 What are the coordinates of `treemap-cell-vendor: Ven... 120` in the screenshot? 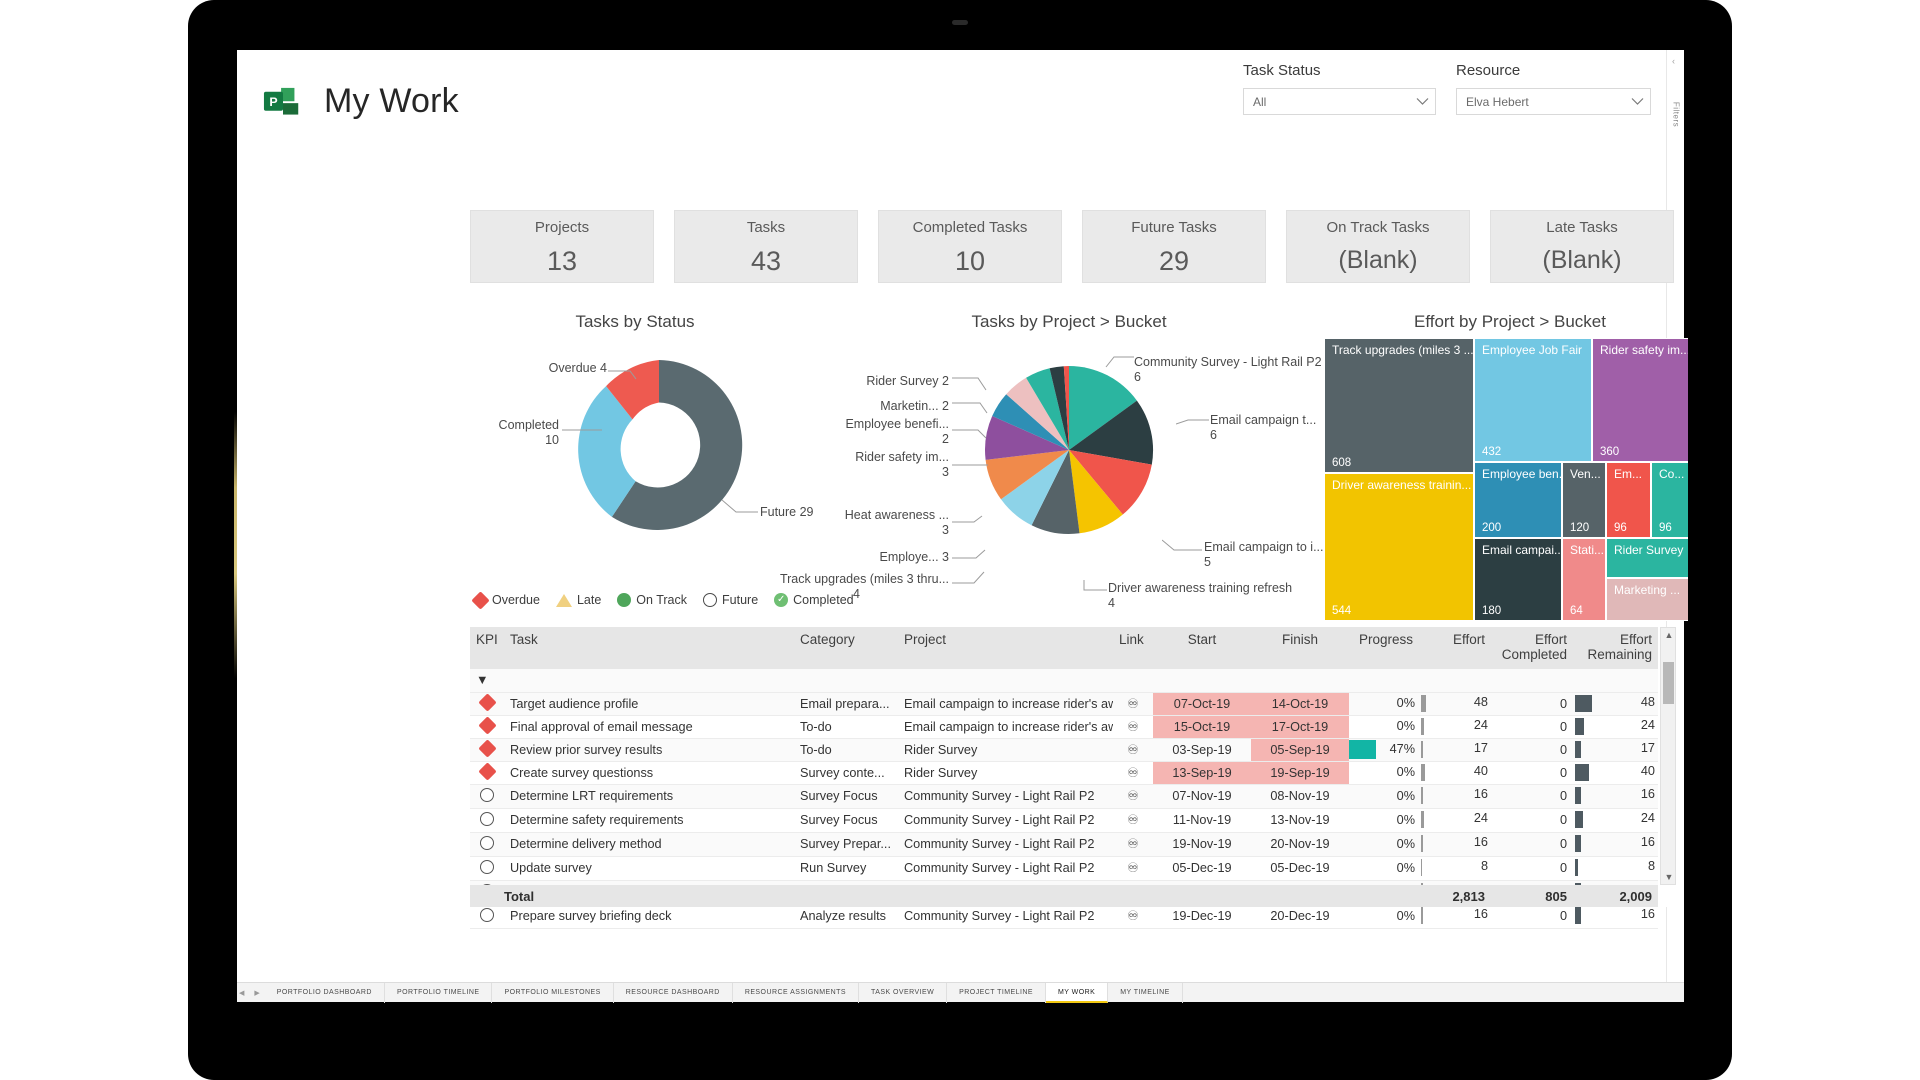 It's located at (1584, 500).